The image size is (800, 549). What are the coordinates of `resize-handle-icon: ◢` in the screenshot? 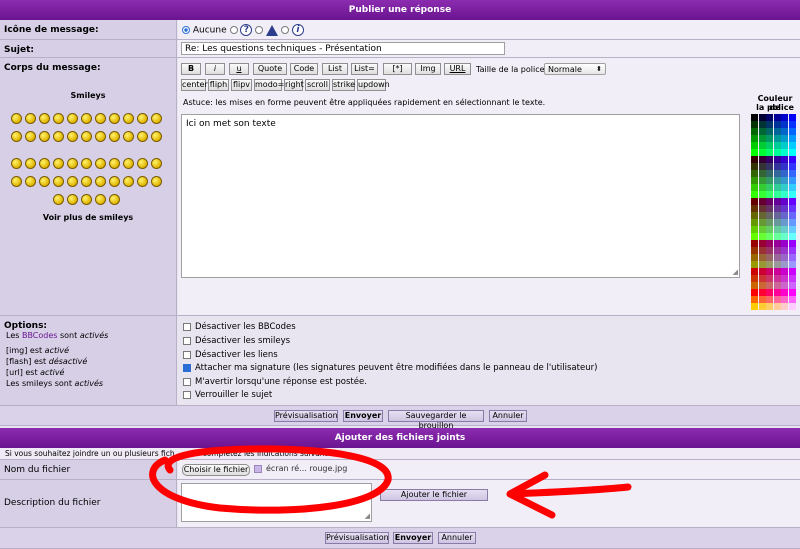 It's located at (735, 272).